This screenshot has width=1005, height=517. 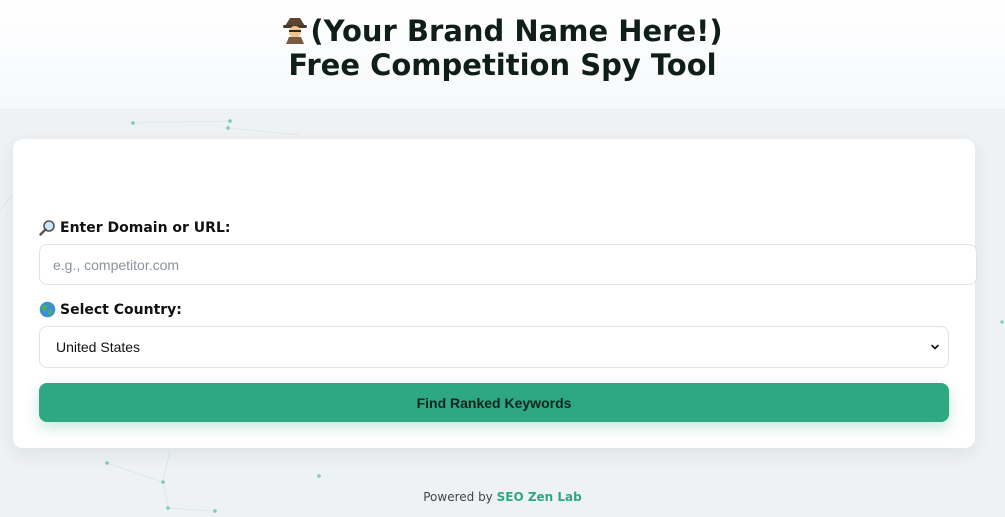 I want to click on footer: Powered by SEO Zen Lab, so click(x=502, y=497).